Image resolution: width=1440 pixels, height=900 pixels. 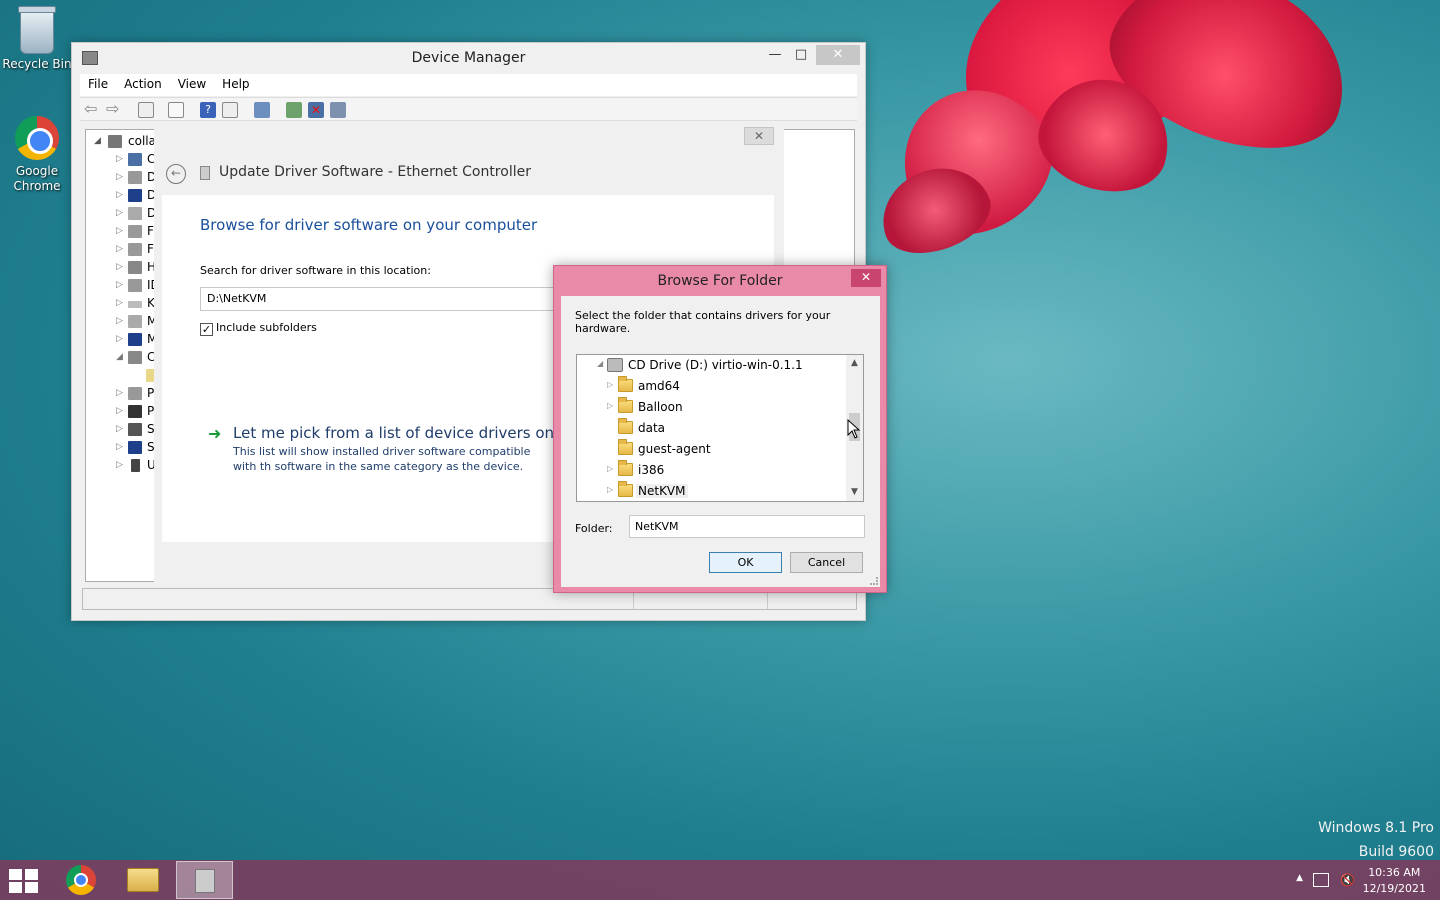 What do you see at coordinates (838, 55) in the screenshot?
I see `close-button: ✕` at bounding box center [838, 55].